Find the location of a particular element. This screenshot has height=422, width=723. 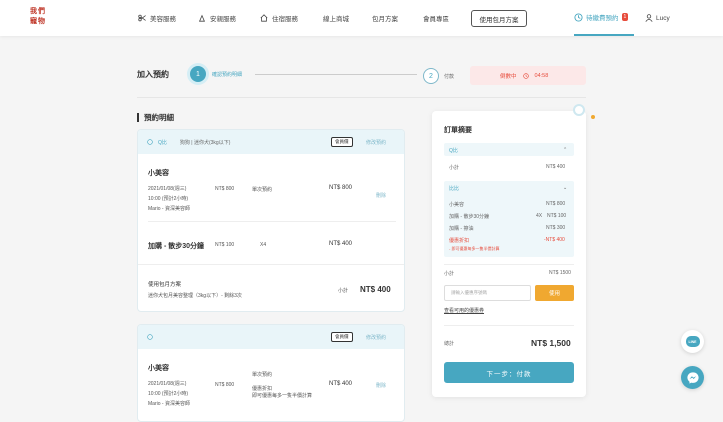

chevron-down-icon: ⌄ is located at coordinates (565, 188).